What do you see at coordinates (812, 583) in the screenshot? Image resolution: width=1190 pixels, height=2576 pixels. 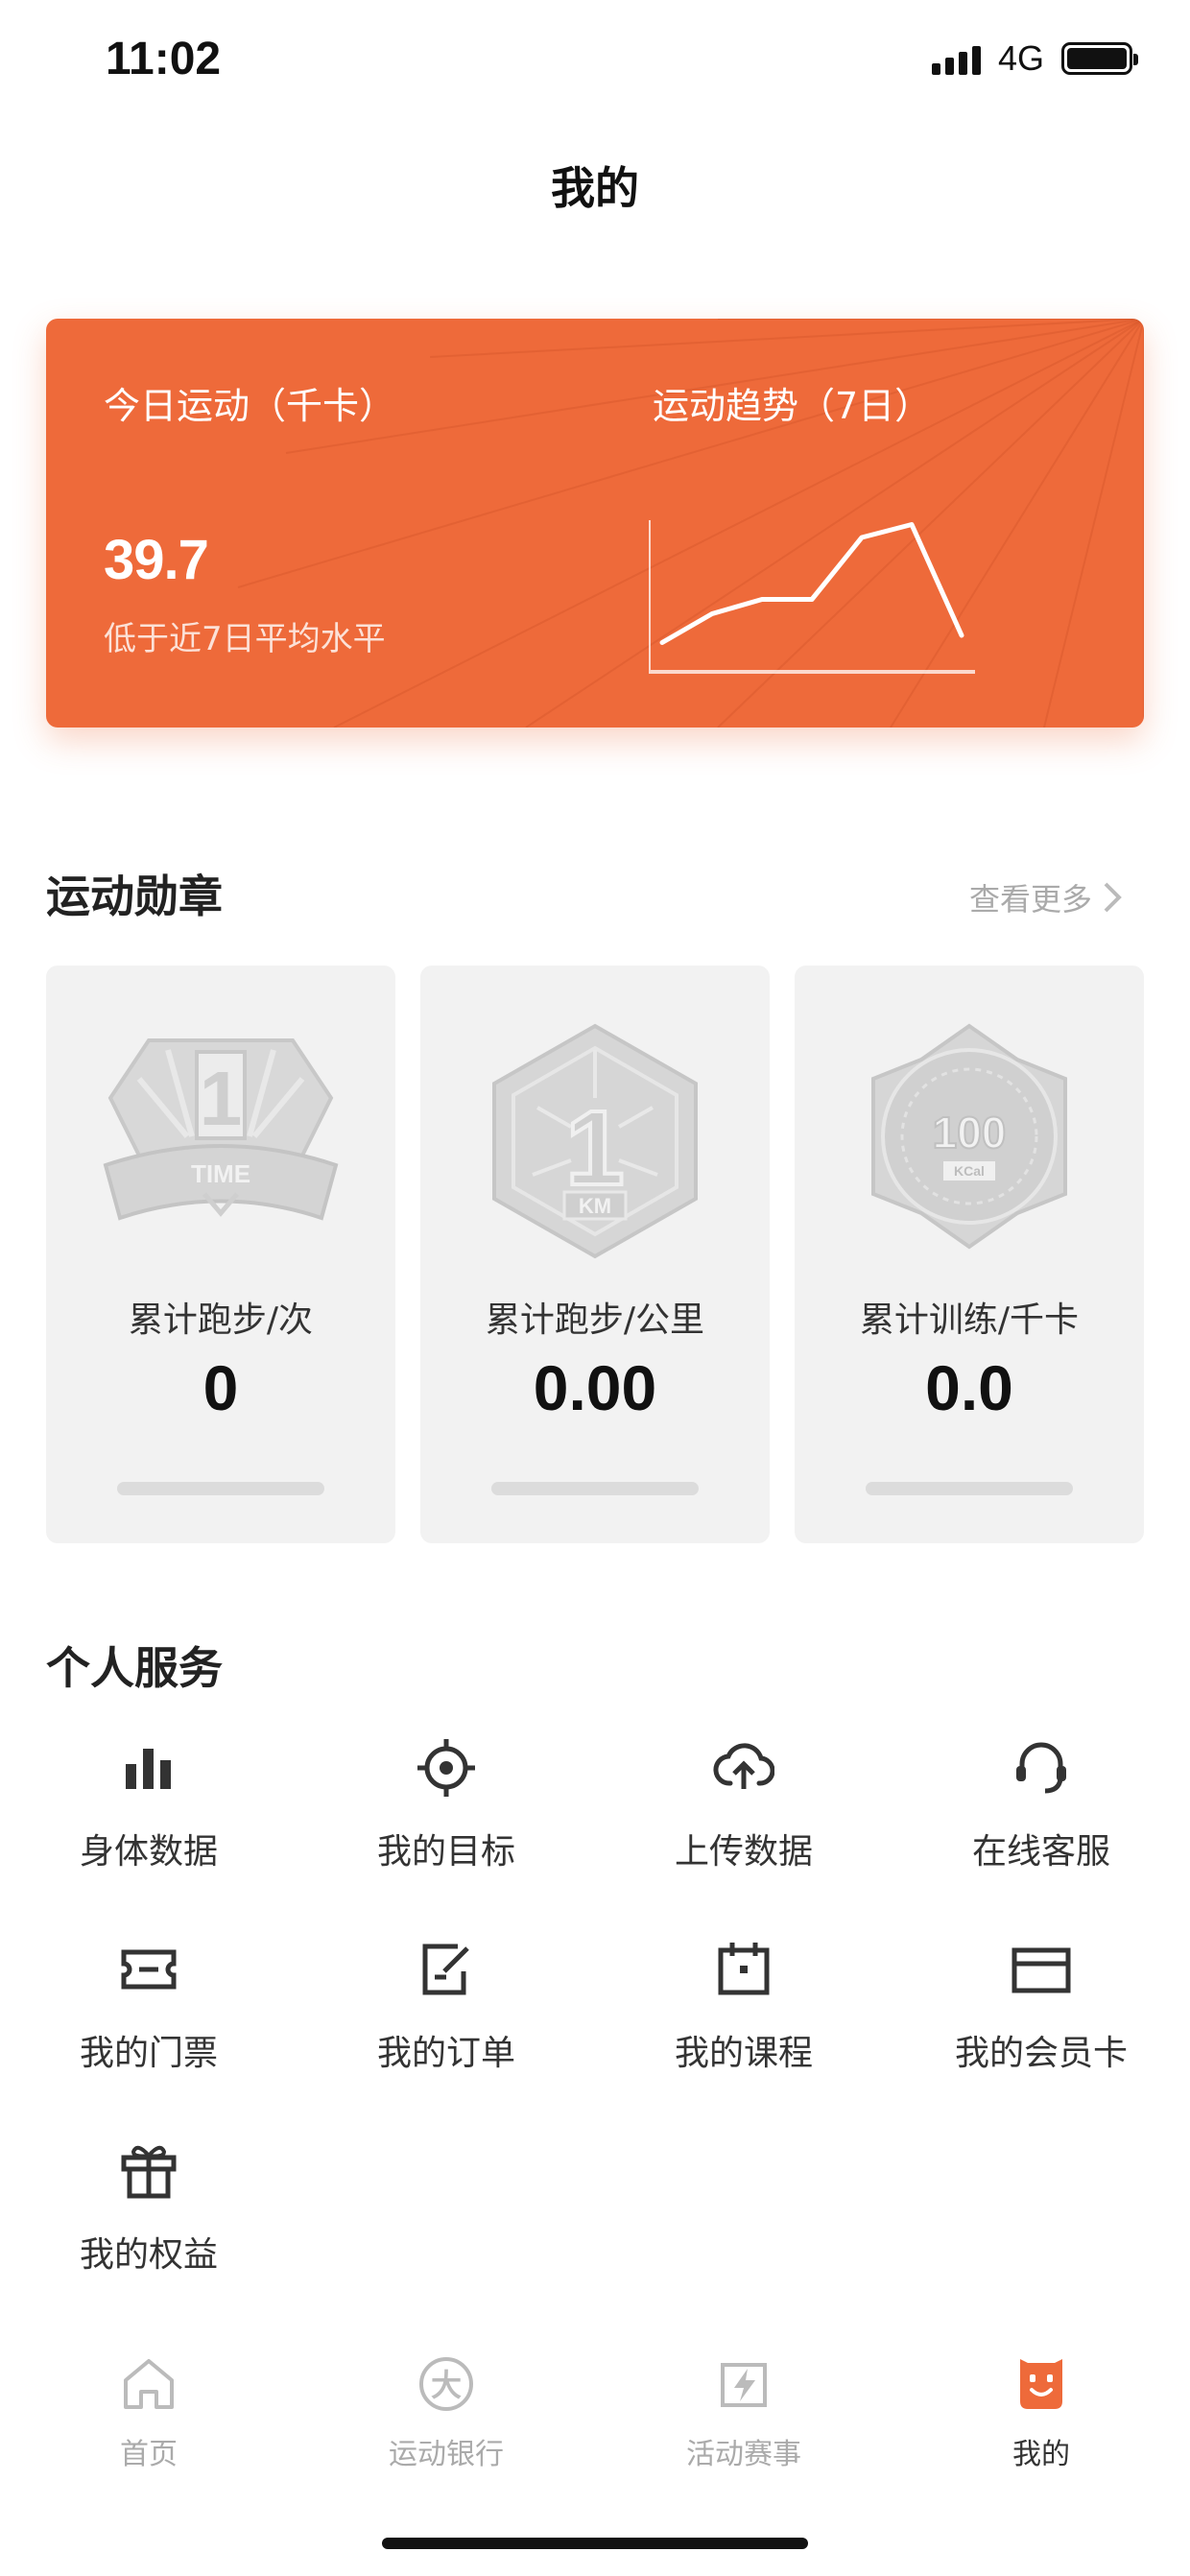 I see `trend-line` at bounding box center [812, 583].